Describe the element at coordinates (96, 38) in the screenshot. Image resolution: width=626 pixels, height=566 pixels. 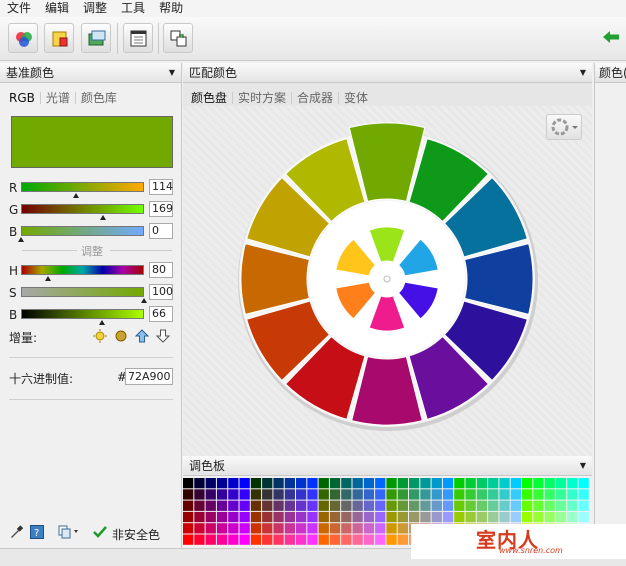
I see `screenshot-button` at that location.